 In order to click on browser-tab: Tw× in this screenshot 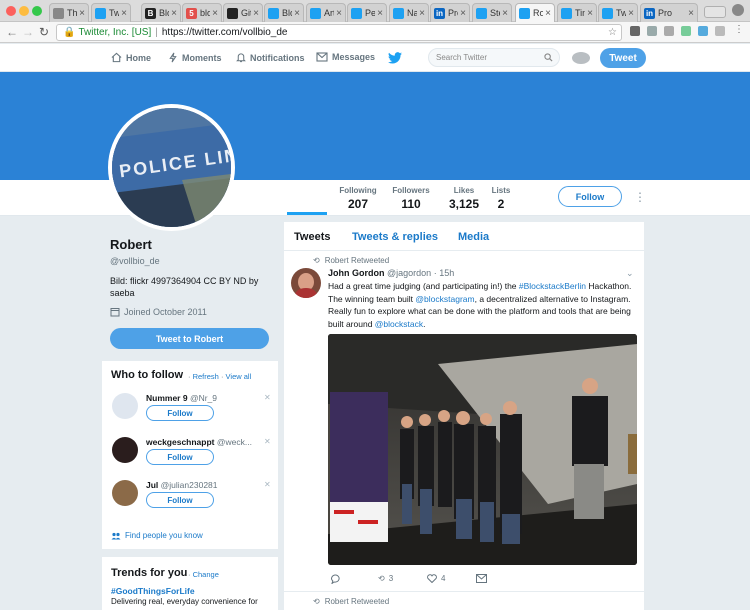, I will do `click(111, 12)`.